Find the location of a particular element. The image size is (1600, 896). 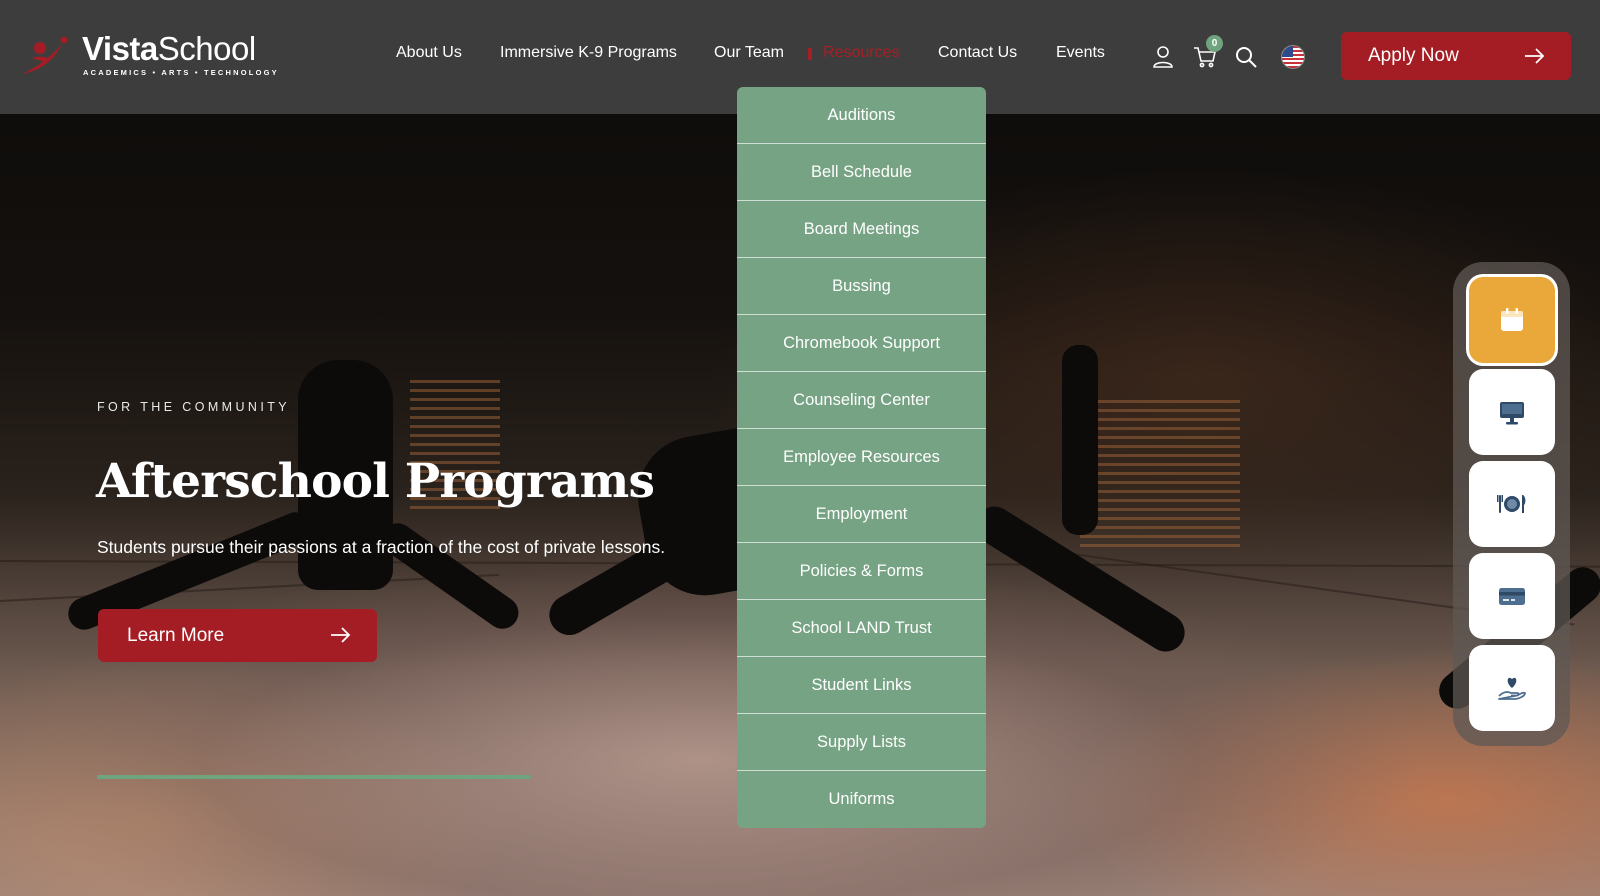

dropdown-item-employee-resources: Employee Resources is located at coordinates (861, 457).